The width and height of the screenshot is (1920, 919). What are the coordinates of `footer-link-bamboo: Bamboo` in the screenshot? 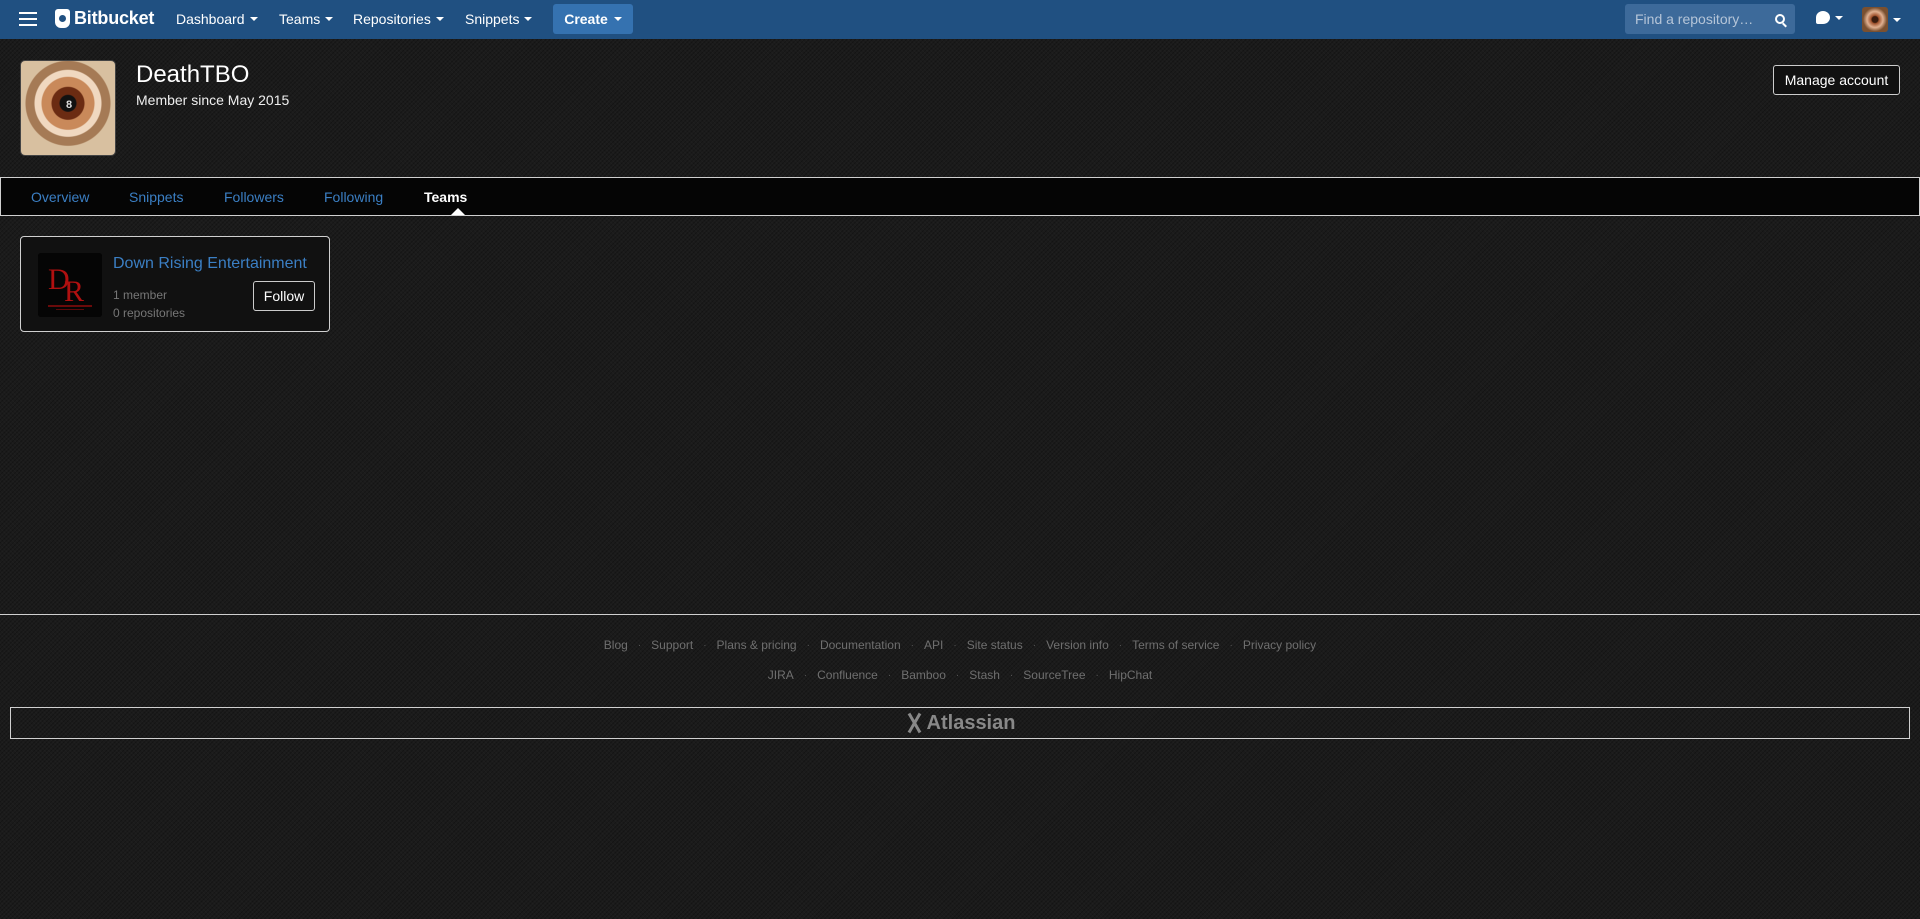 It's located at (923, 675).